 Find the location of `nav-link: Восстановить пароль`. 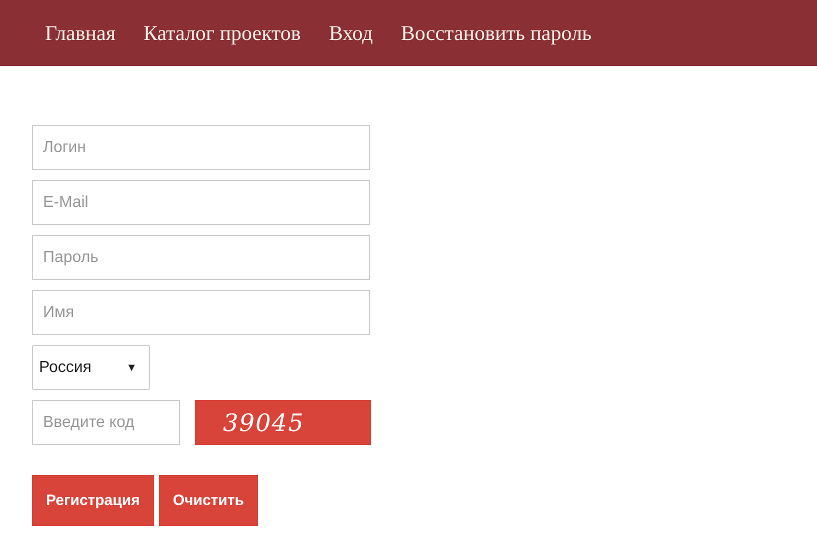

nav-link: Восстановить пароль is located at coordinates (496, 33).